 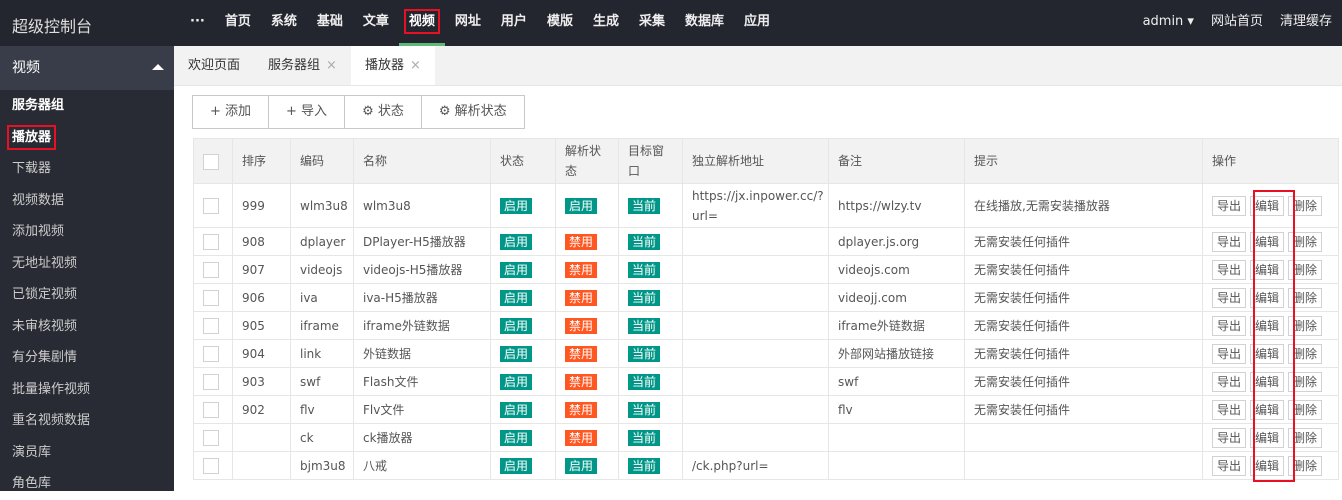 I want to click on user-menu: admin ▾, so click(x=1168, y=21).